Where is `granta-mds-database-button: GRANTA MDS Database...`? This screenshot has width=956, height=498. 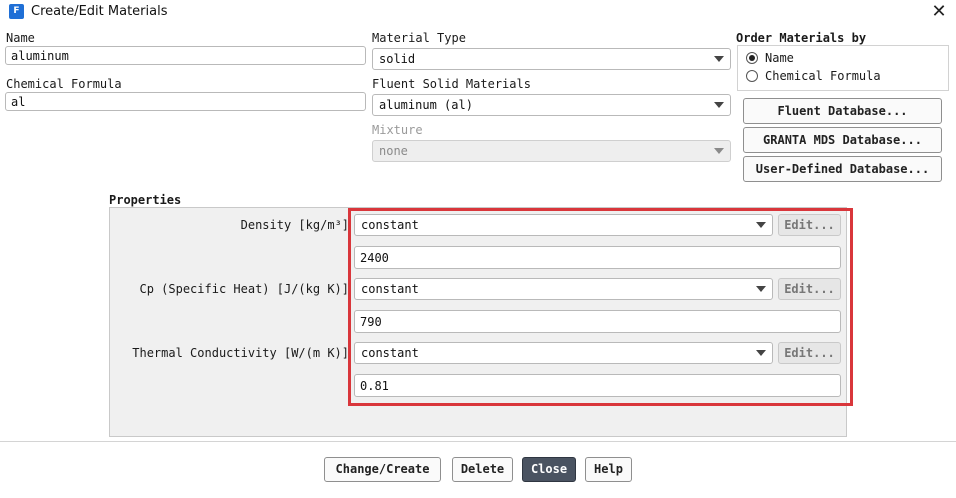
granta-mds-database-button: GRANTA MDS Database... is located at coordinates (842, 140).